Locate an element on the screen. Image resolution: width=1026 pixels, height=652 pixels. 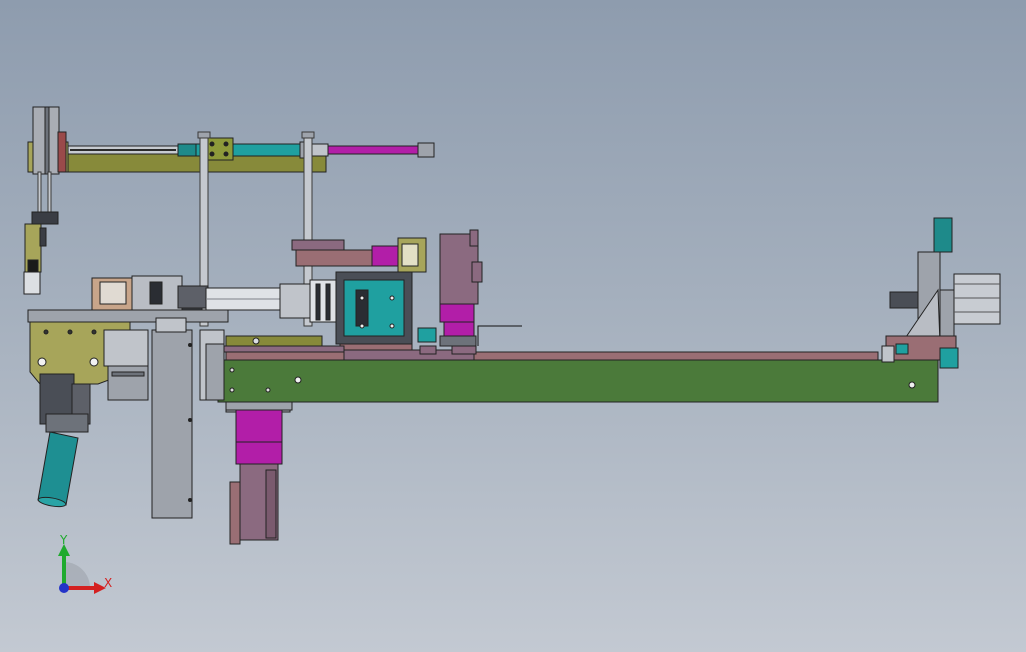
top-linear-actuator is located at coordinates (231, 140).